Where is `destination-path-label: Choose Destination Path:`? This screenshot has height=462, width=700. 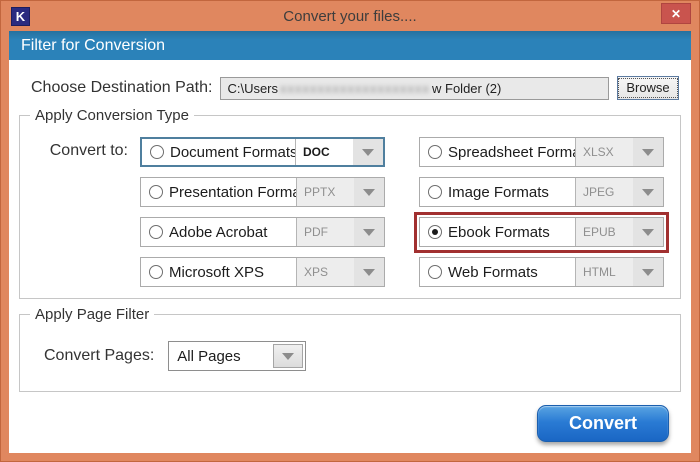 destination-path-label: Choose Destination Path: is located at coordinates (122, 87).